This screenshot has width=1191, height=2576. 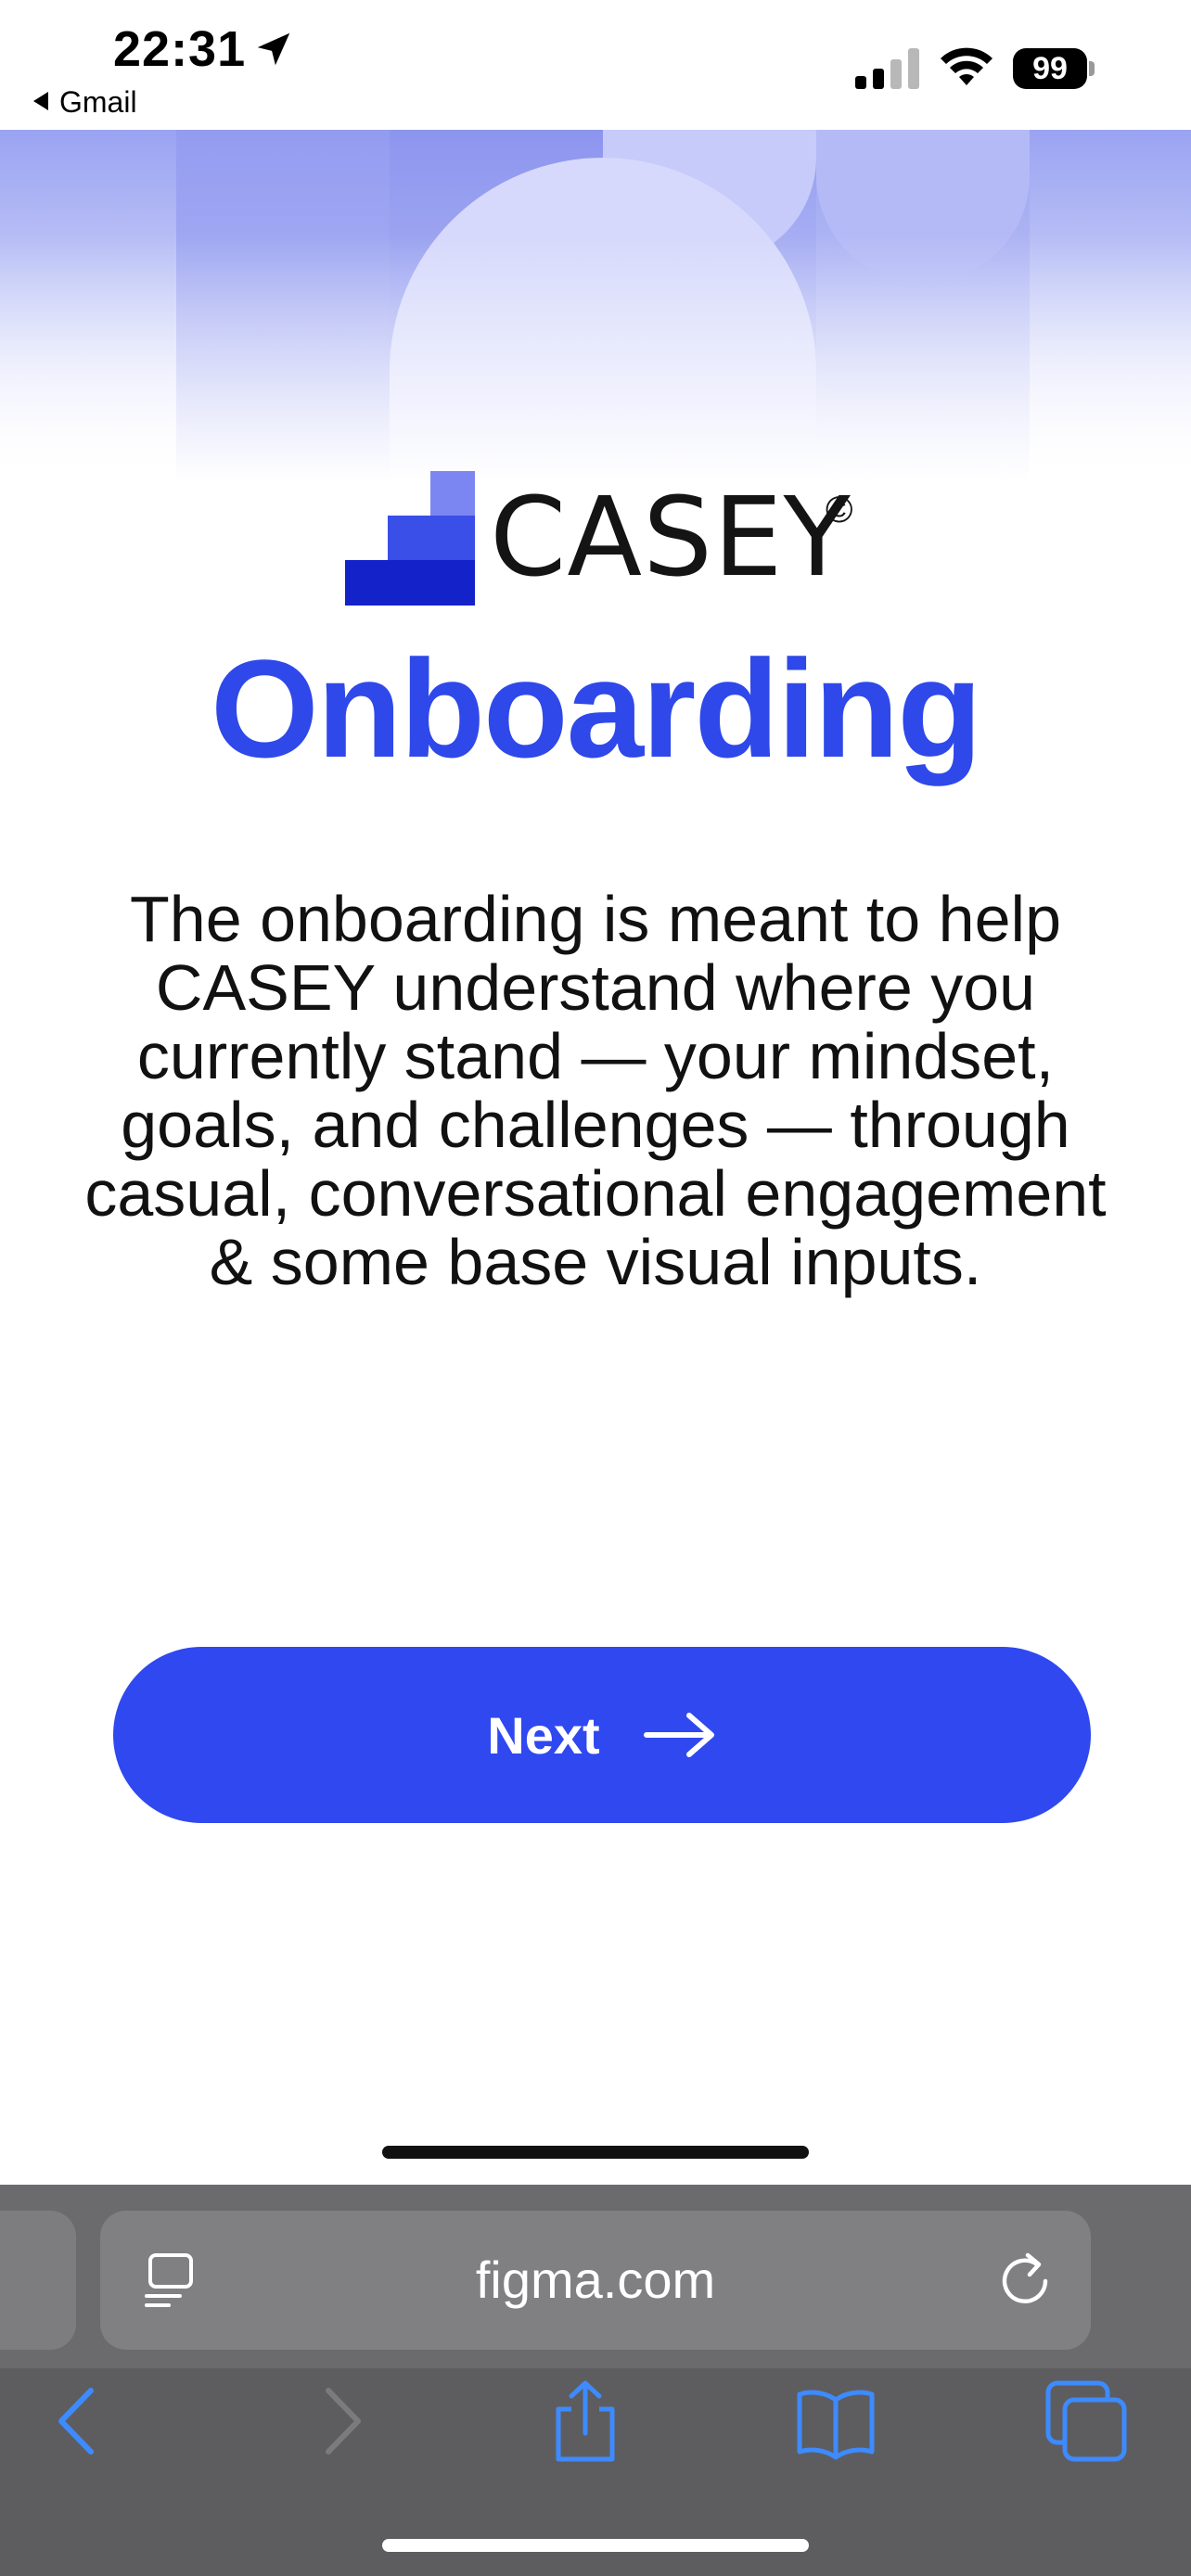 I want to click on status-bar: 22:31 Gmail 99, so click(x=595, y=65).